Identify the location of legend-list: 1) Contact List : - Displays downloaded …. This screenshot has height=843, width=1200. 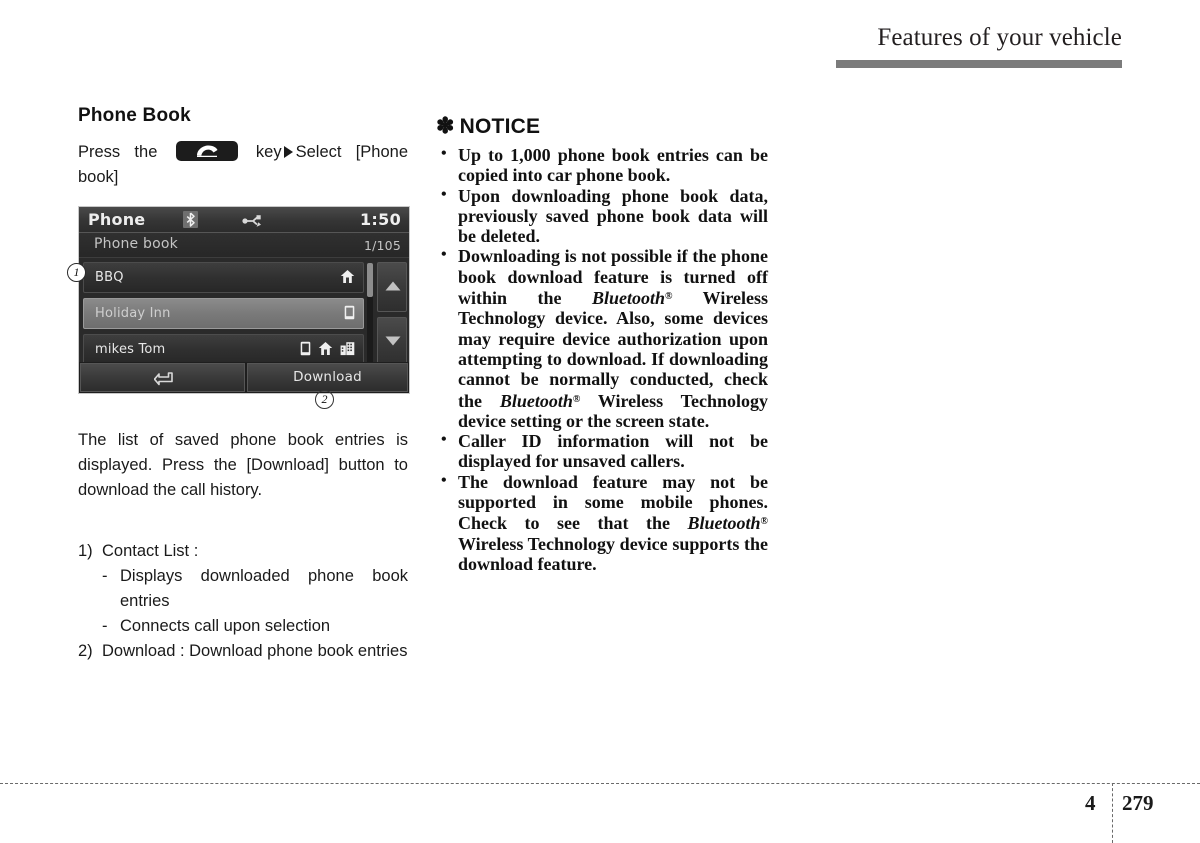
(243, 601).